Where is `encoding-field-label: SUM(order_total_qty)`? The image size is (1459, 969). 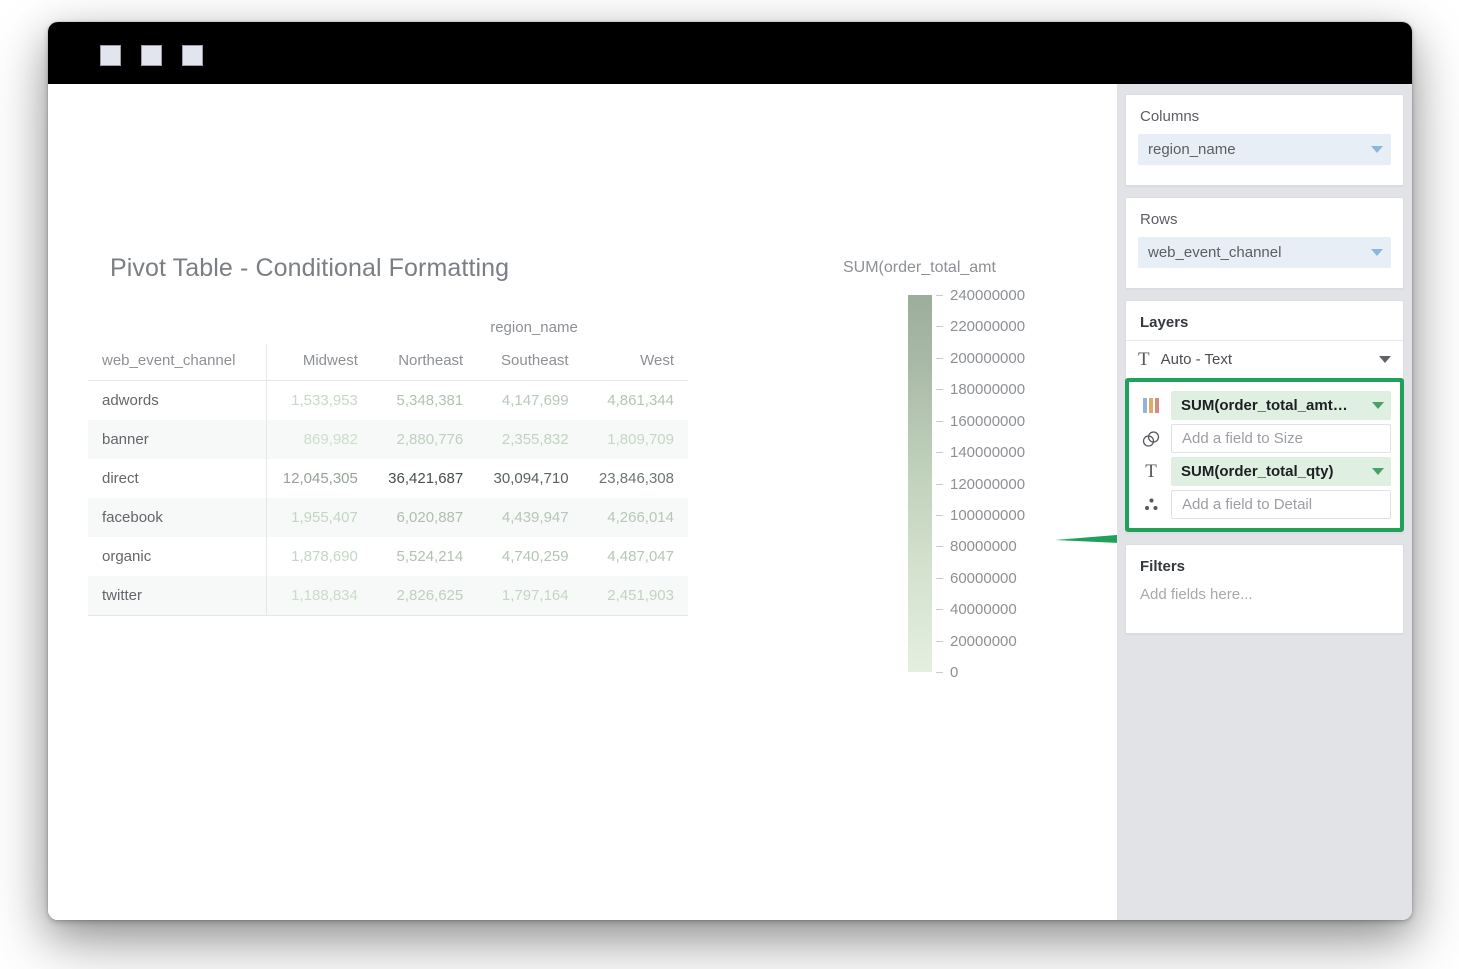 encoding-field-label: SUM(order_total_qty) is located at coordinates (1257, 471).